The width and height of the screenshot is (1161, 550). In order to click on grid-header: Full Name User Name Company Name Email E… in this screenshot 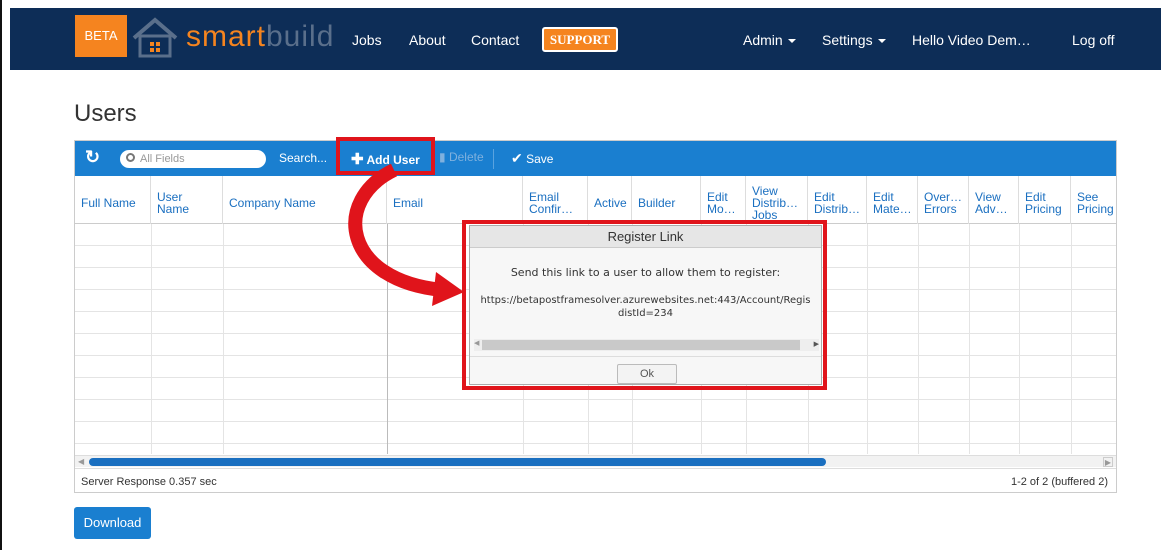, I will do `click(595, 200)`.